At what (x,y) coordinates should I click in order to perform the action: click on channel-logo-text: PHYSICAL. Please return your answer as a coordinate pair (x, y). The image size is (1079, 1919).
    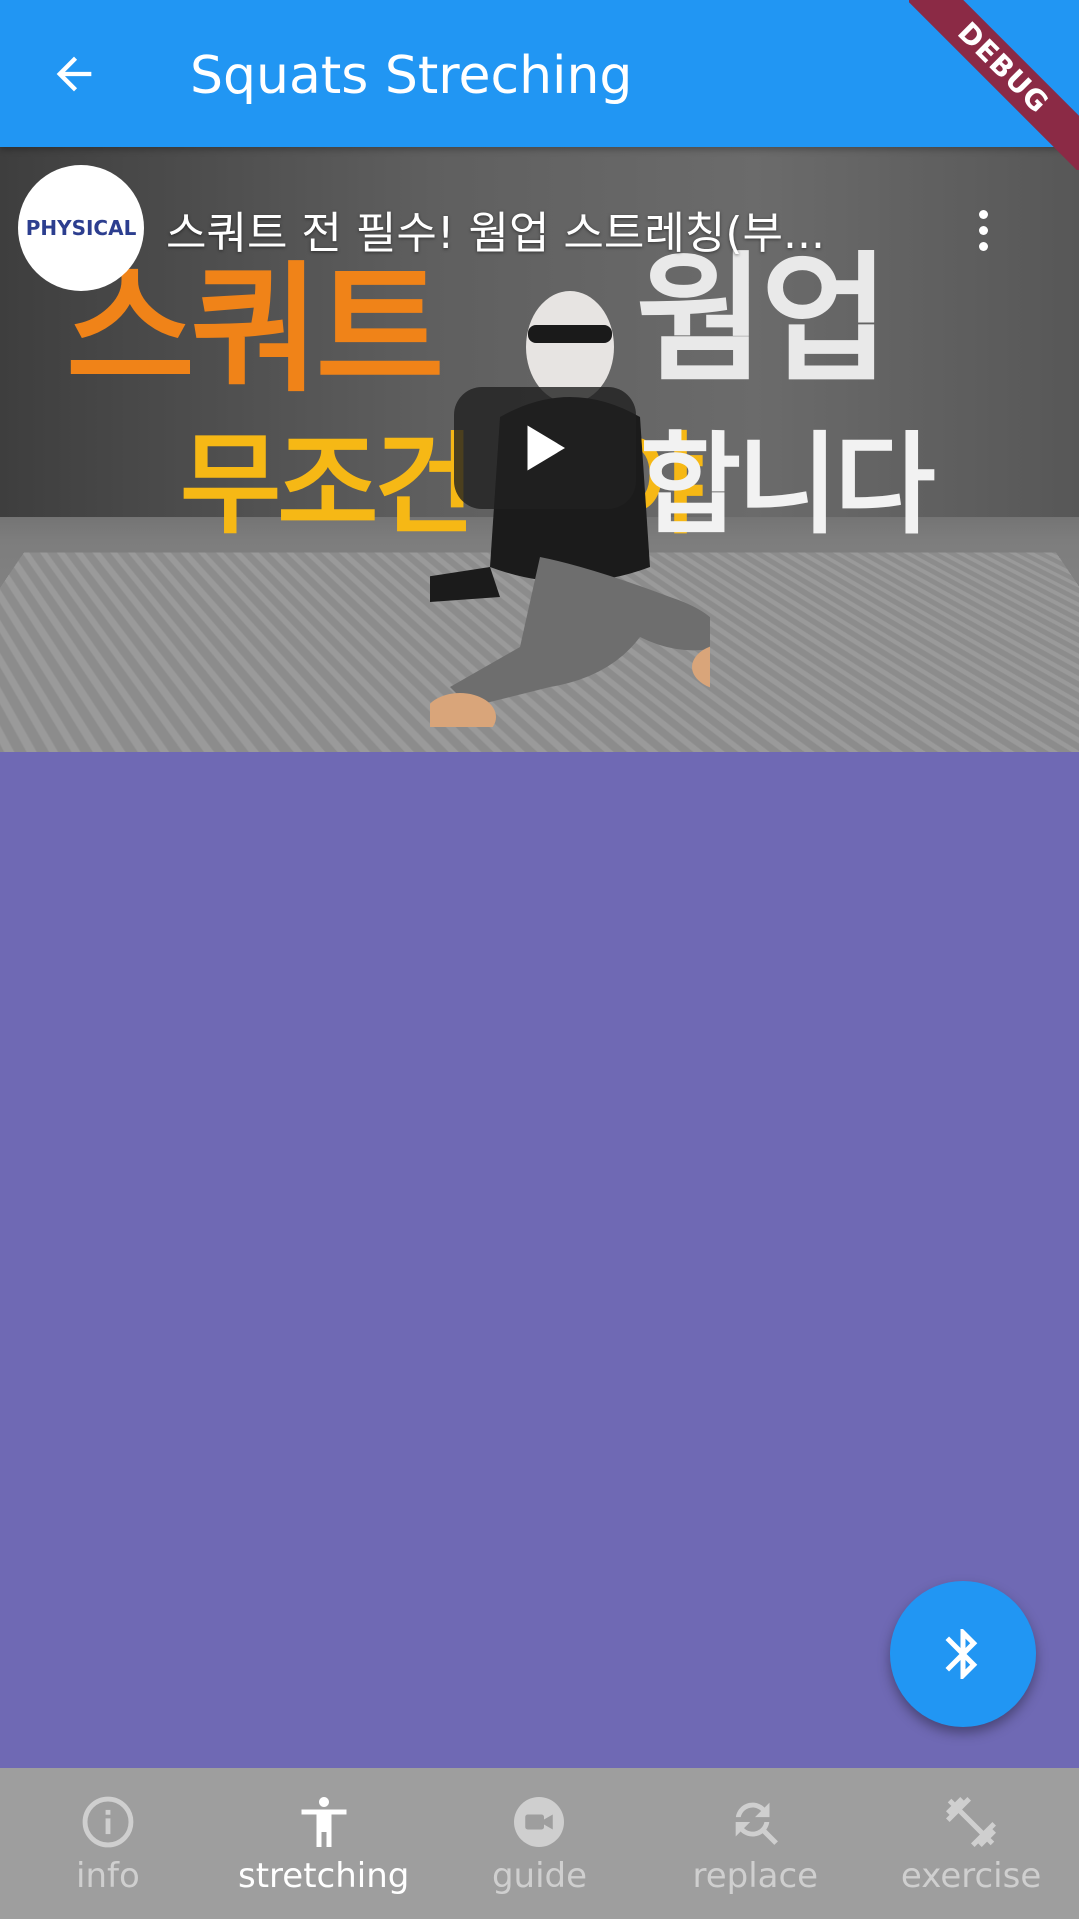
    Looking at the image, I should click on (81, 228).